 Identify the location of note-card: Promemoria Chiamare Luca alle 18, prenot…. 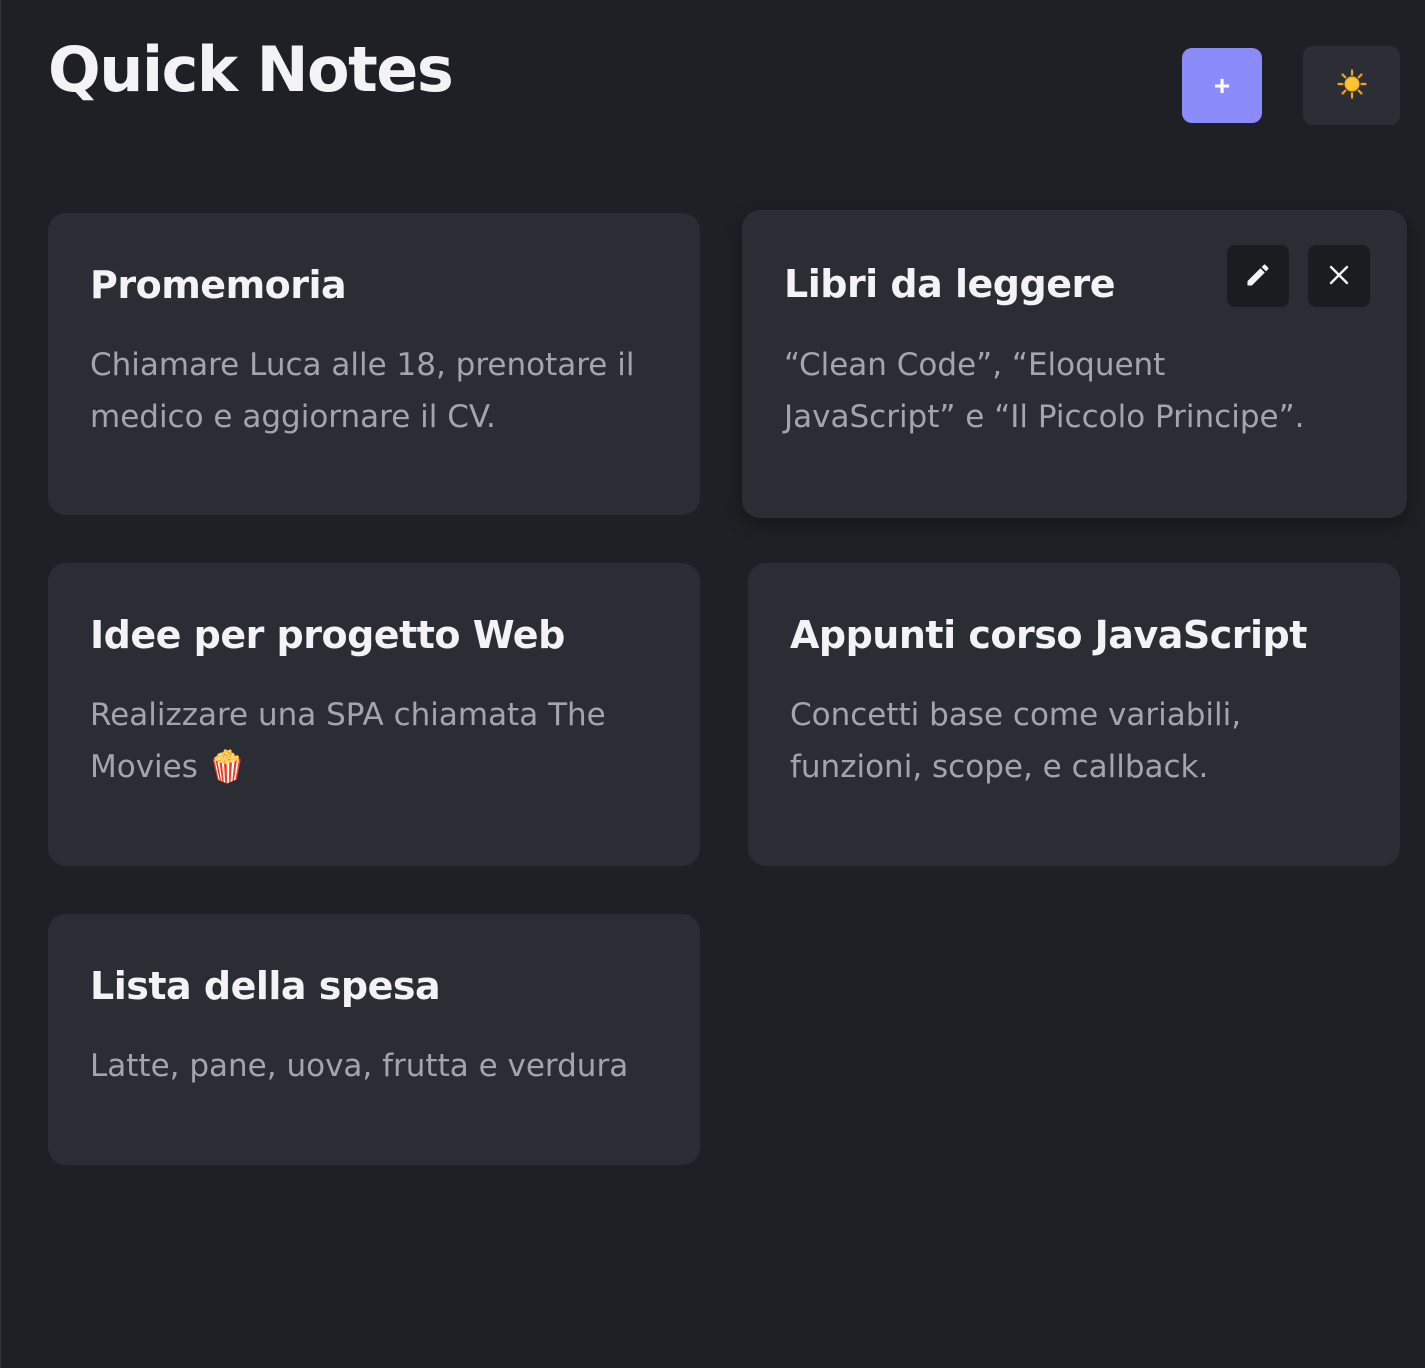
(374, 364).